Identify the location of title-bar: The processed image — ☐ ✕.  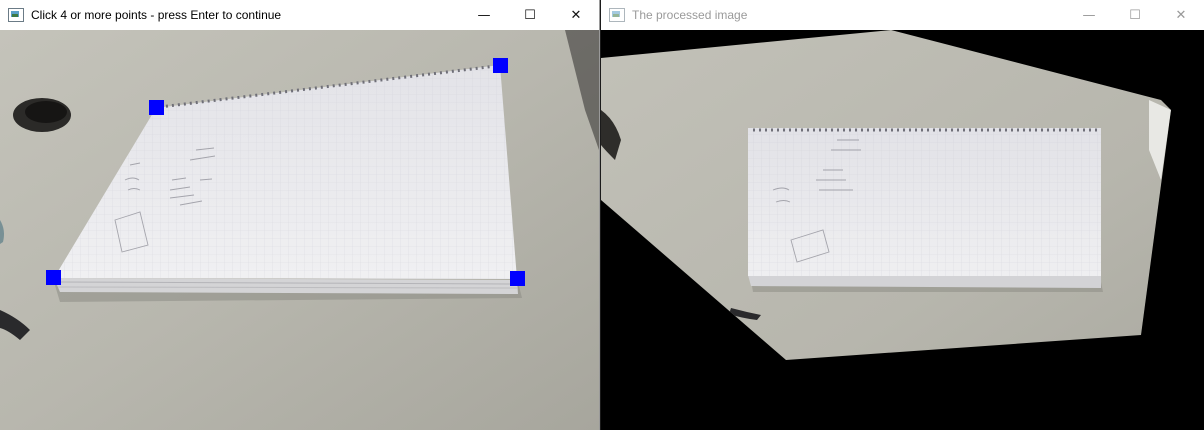
(902, 15).